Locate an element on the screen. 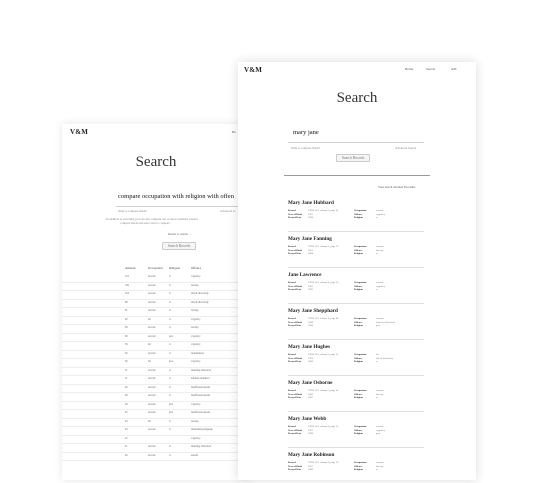 The height and width of the screenshot is (483, 536). cell-amount: 40 is located at coordinates (126, 455).